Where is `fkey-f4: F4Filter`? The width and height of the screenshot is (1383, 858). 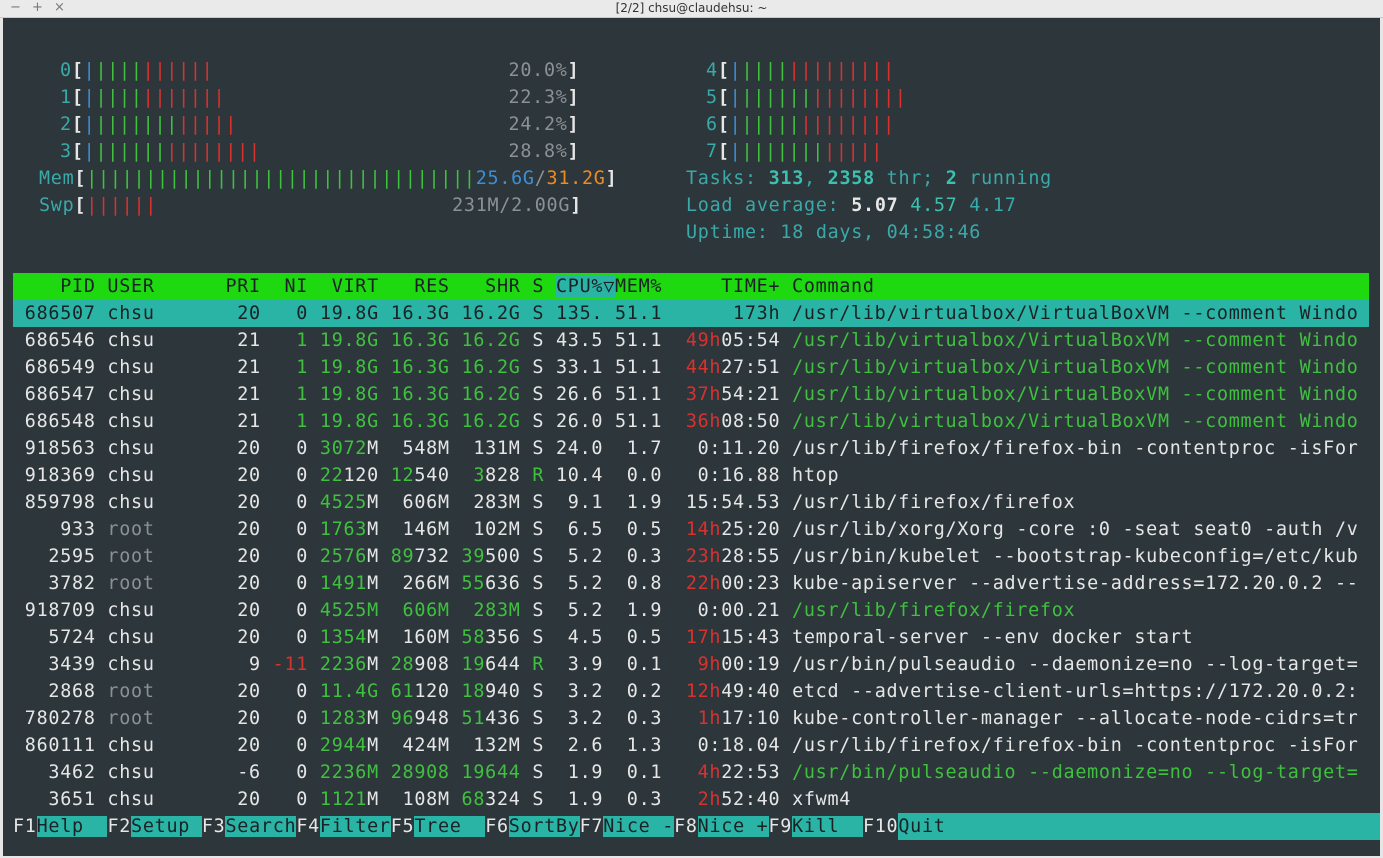 fkey-f4: F4Filter is located at coordinates (343, 826).